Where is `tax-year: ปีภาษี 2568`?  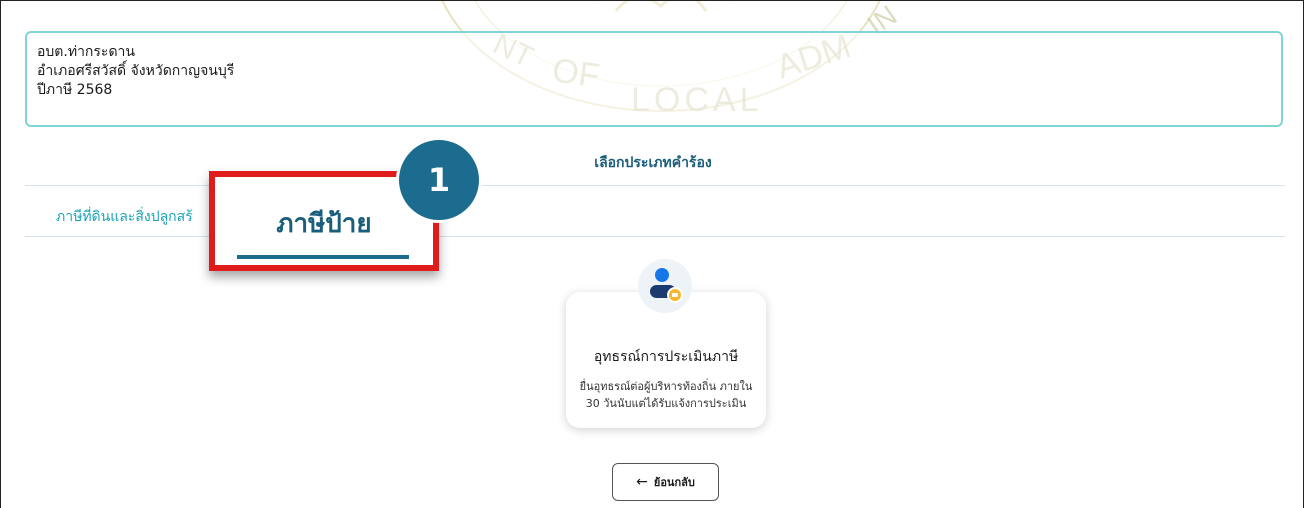 tax-year: ปีภาษี 2568 is located at coordinates (75, 90).